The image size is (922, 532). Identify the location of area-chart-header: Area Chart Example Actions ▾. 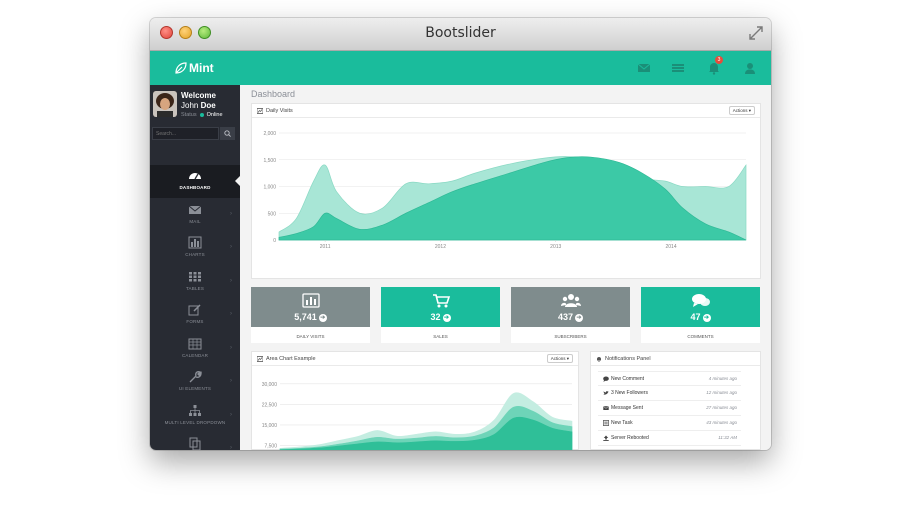
(415, 359).